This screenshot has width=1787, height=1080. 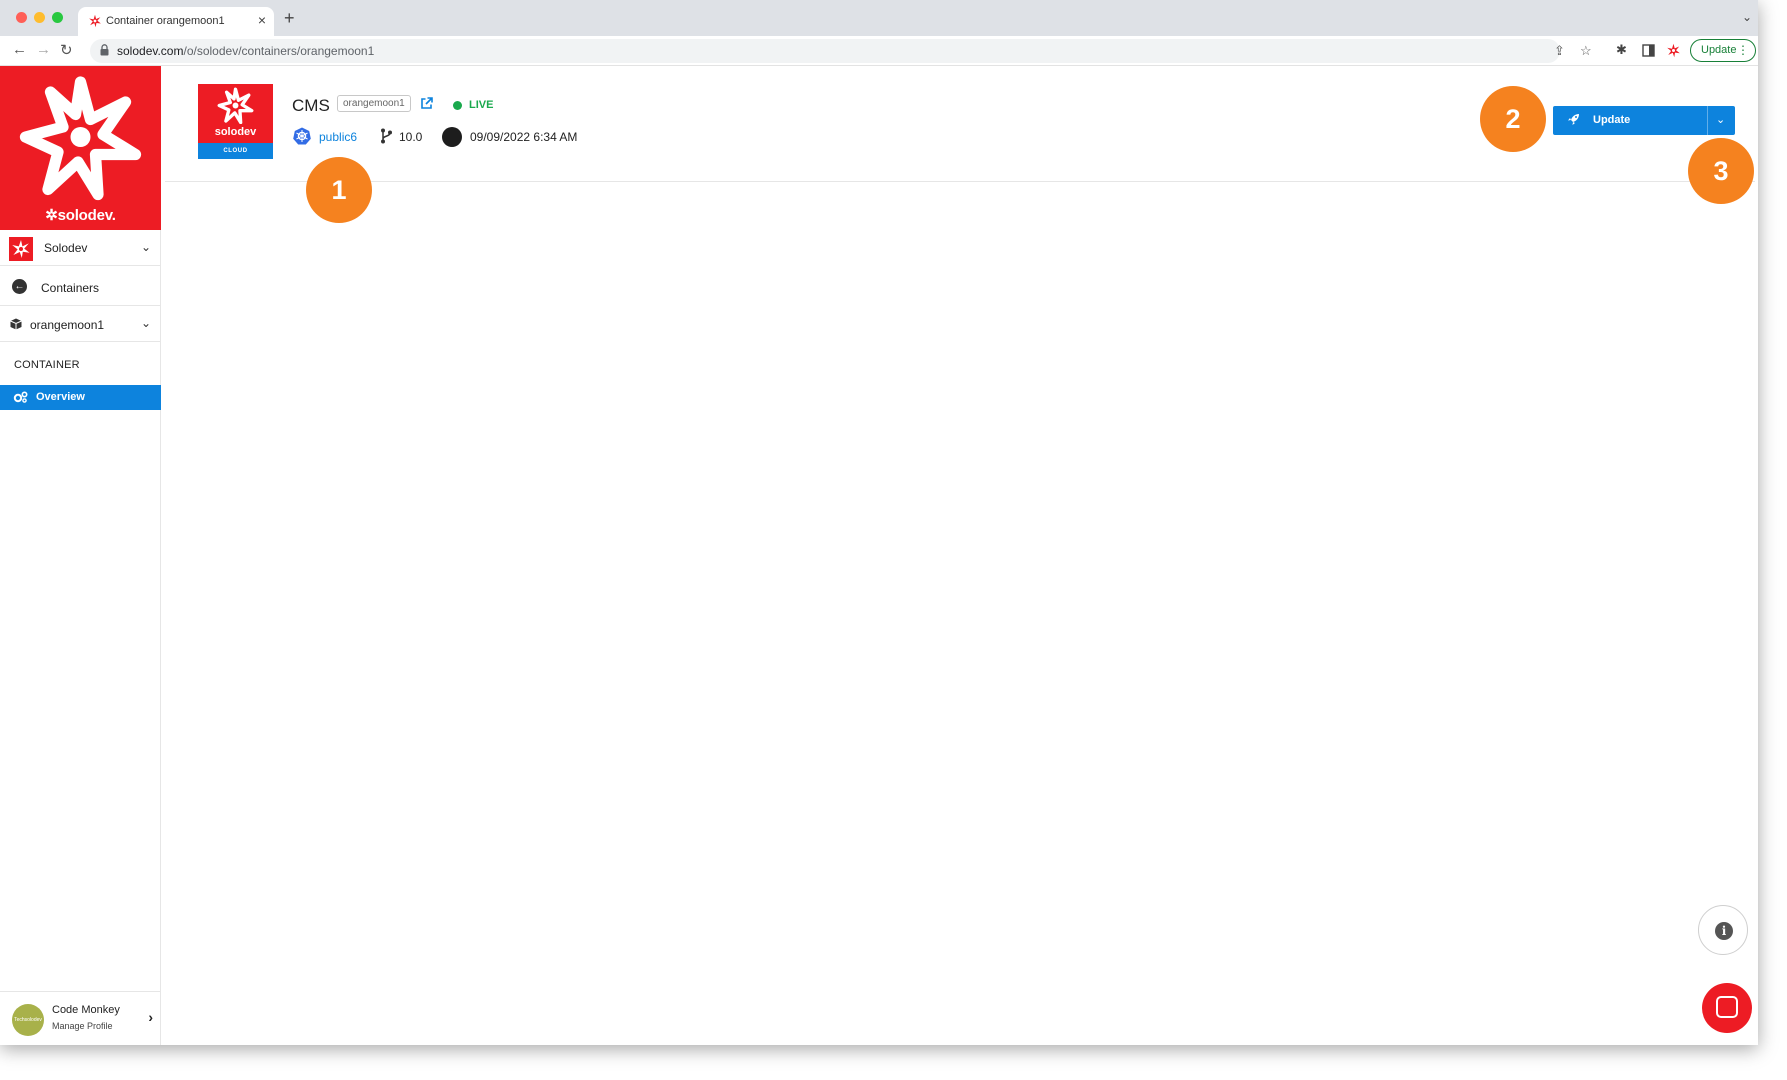 What do you see at coordinates (452, 137) in the screenshot?
I see `deployment-status-icon` at bounding box center [452, 137].